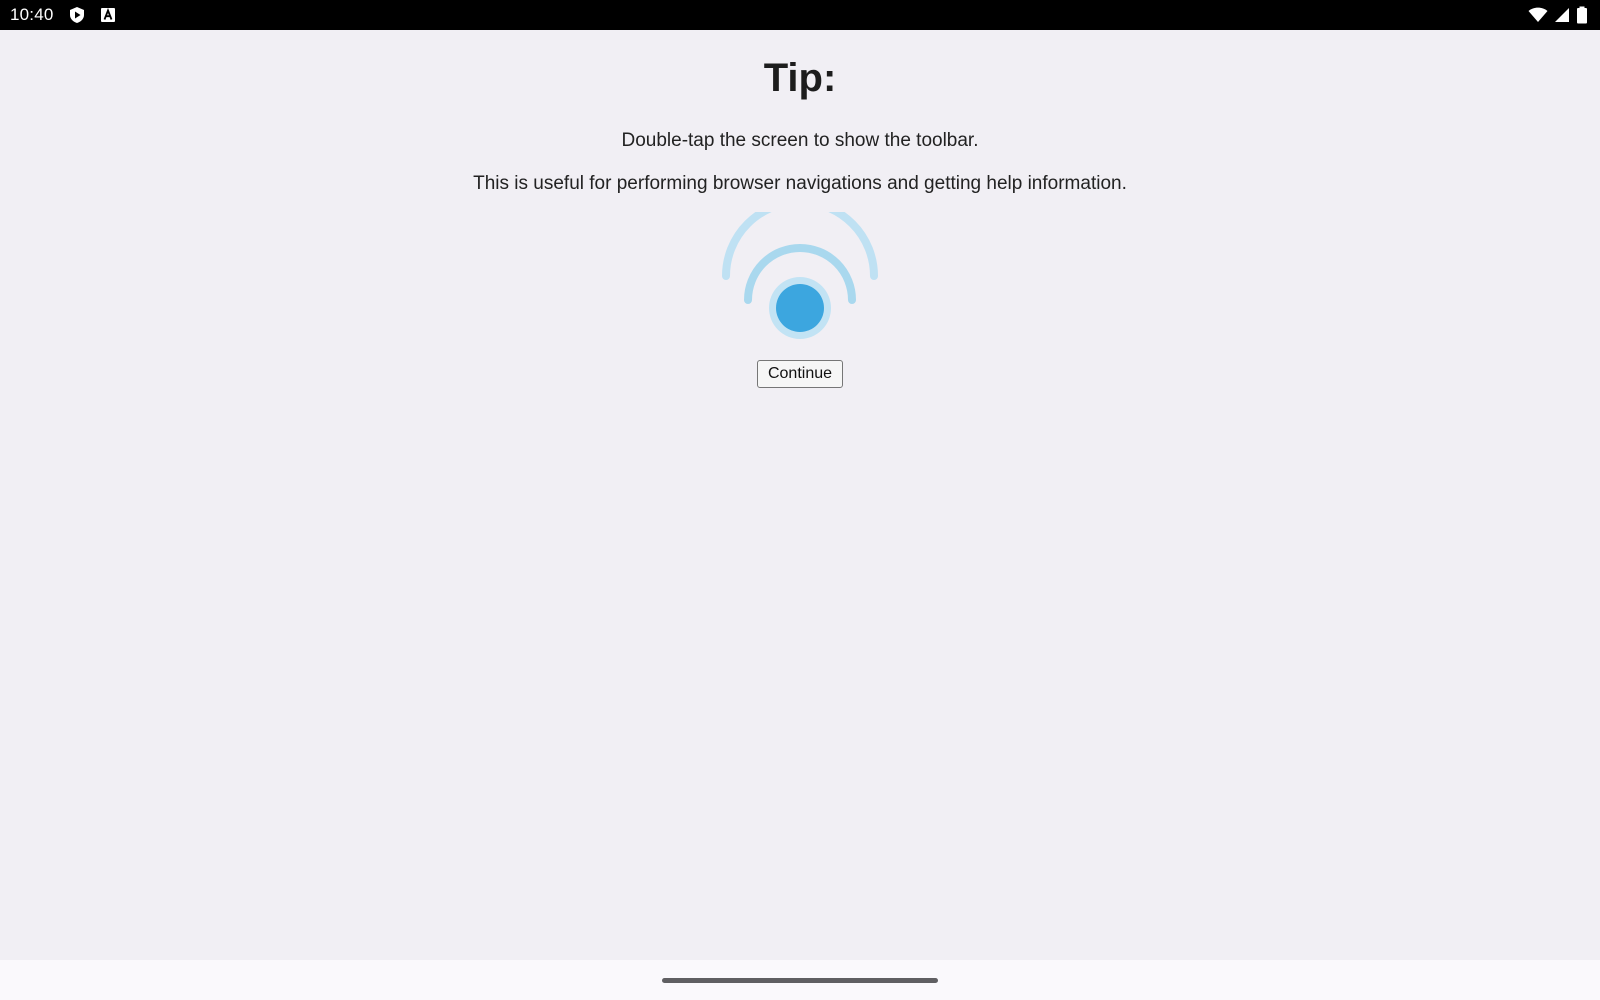 The height and width of the screenshot is (1000, 1600). What do you see at coordinates (800, 15) in the screenshot?
I see `status-bar: 10:40` at bounding box center [800, 15].